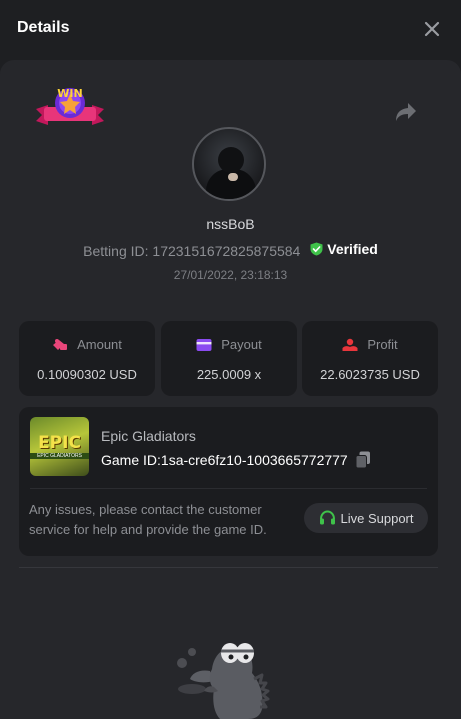 Image resolution: width=461 pixels, height=719 pixels. I want to click on game-id: Game ID:1sa-cre6fz10-1003665772777, so click(224, 460).